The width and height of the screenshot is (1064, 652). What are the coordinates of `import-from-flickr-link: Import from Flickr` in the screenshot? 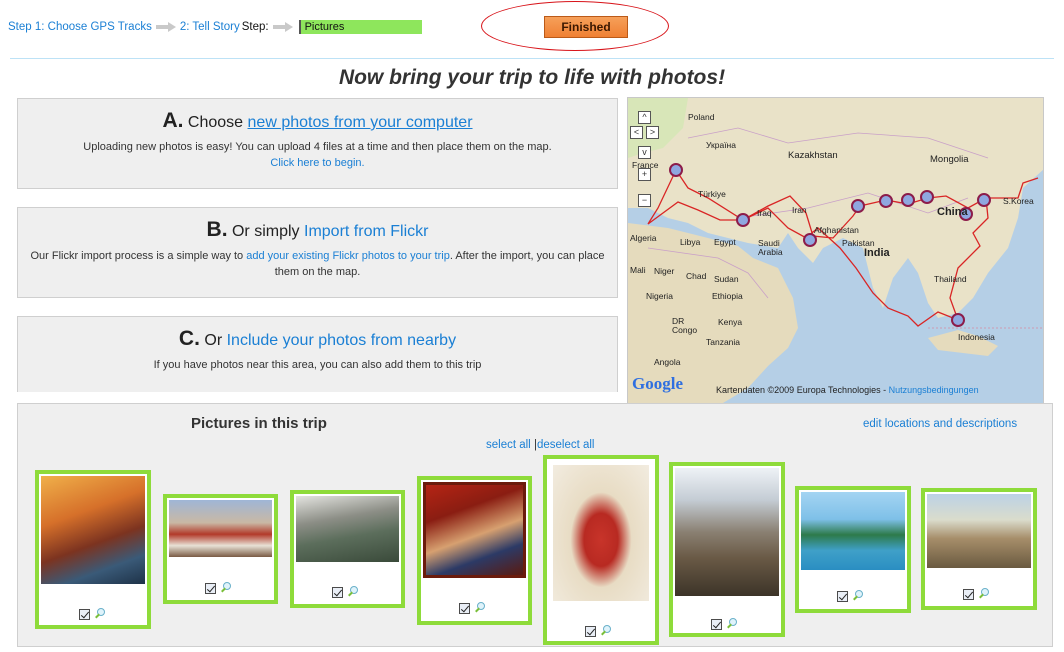 It's located at (366, 231).